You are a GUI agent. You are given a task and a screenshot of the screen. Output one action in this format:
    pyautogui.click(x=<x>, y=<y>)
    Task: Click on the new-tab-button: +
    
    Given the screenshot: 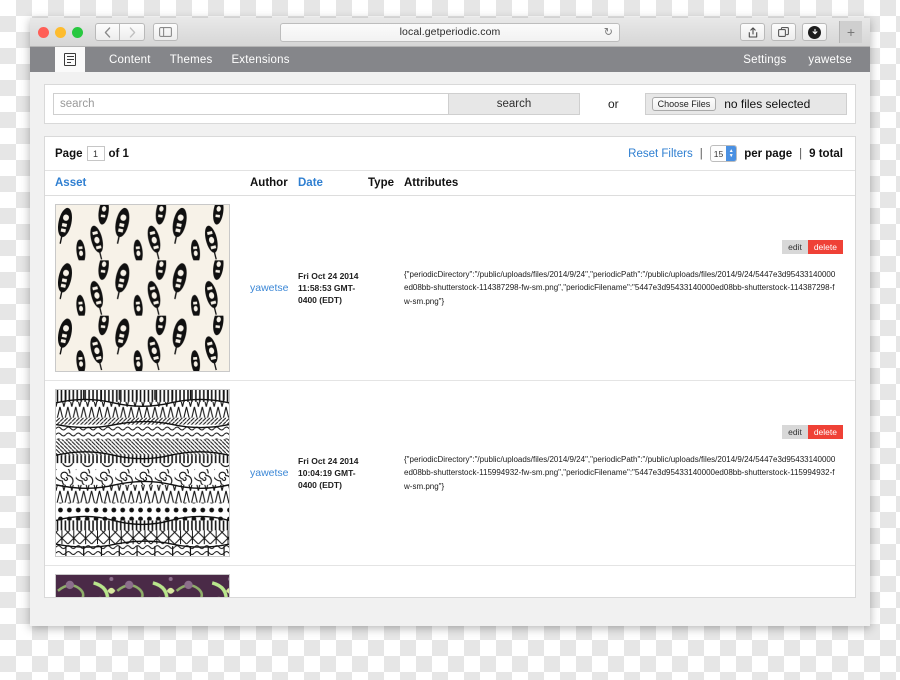 What is the action you would take?
    pyautogui.click(x=850, y=32)
    